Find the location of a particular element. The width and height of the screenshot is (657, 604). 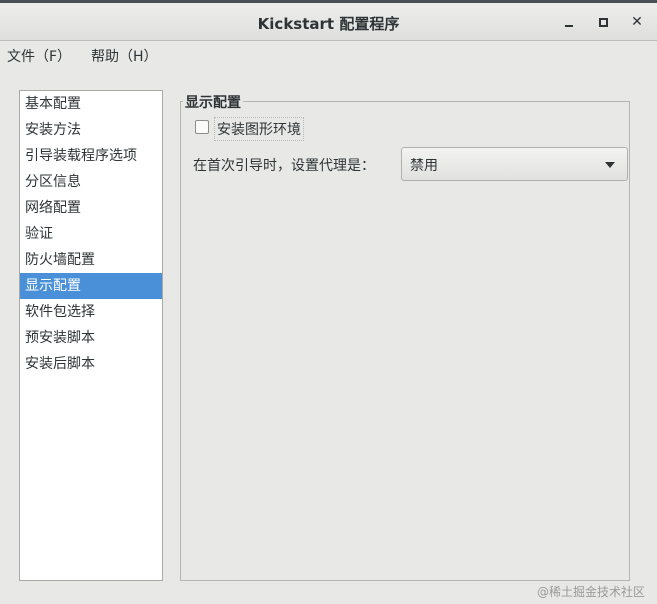

title-bar: Kickstart 配置程序 ✕ is located at coordinates (328, 22).